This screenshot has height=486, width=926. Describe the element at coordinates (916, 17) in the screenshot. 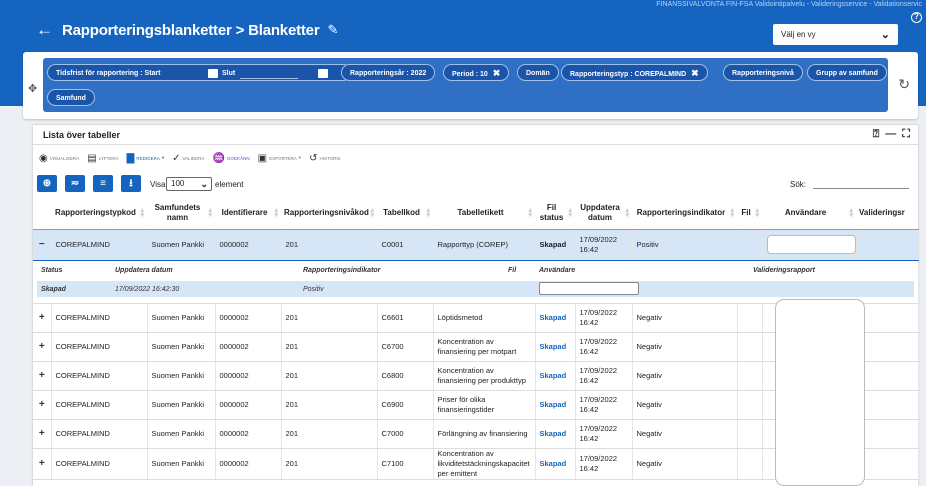

I see `help-icon: ?` at that location.